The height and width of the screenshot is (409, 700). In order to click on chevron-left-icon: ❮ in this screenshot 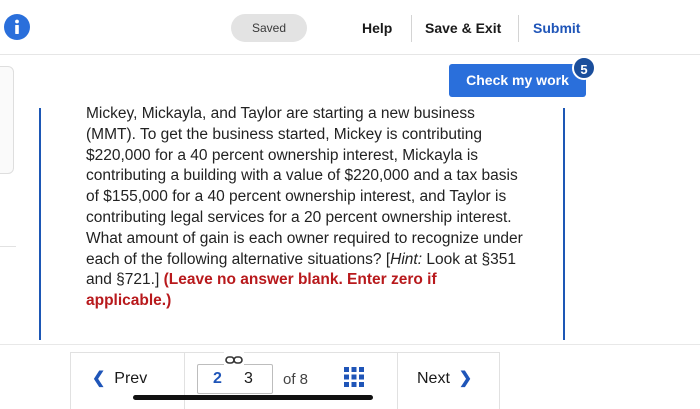, I will do `click(99, 378)`.